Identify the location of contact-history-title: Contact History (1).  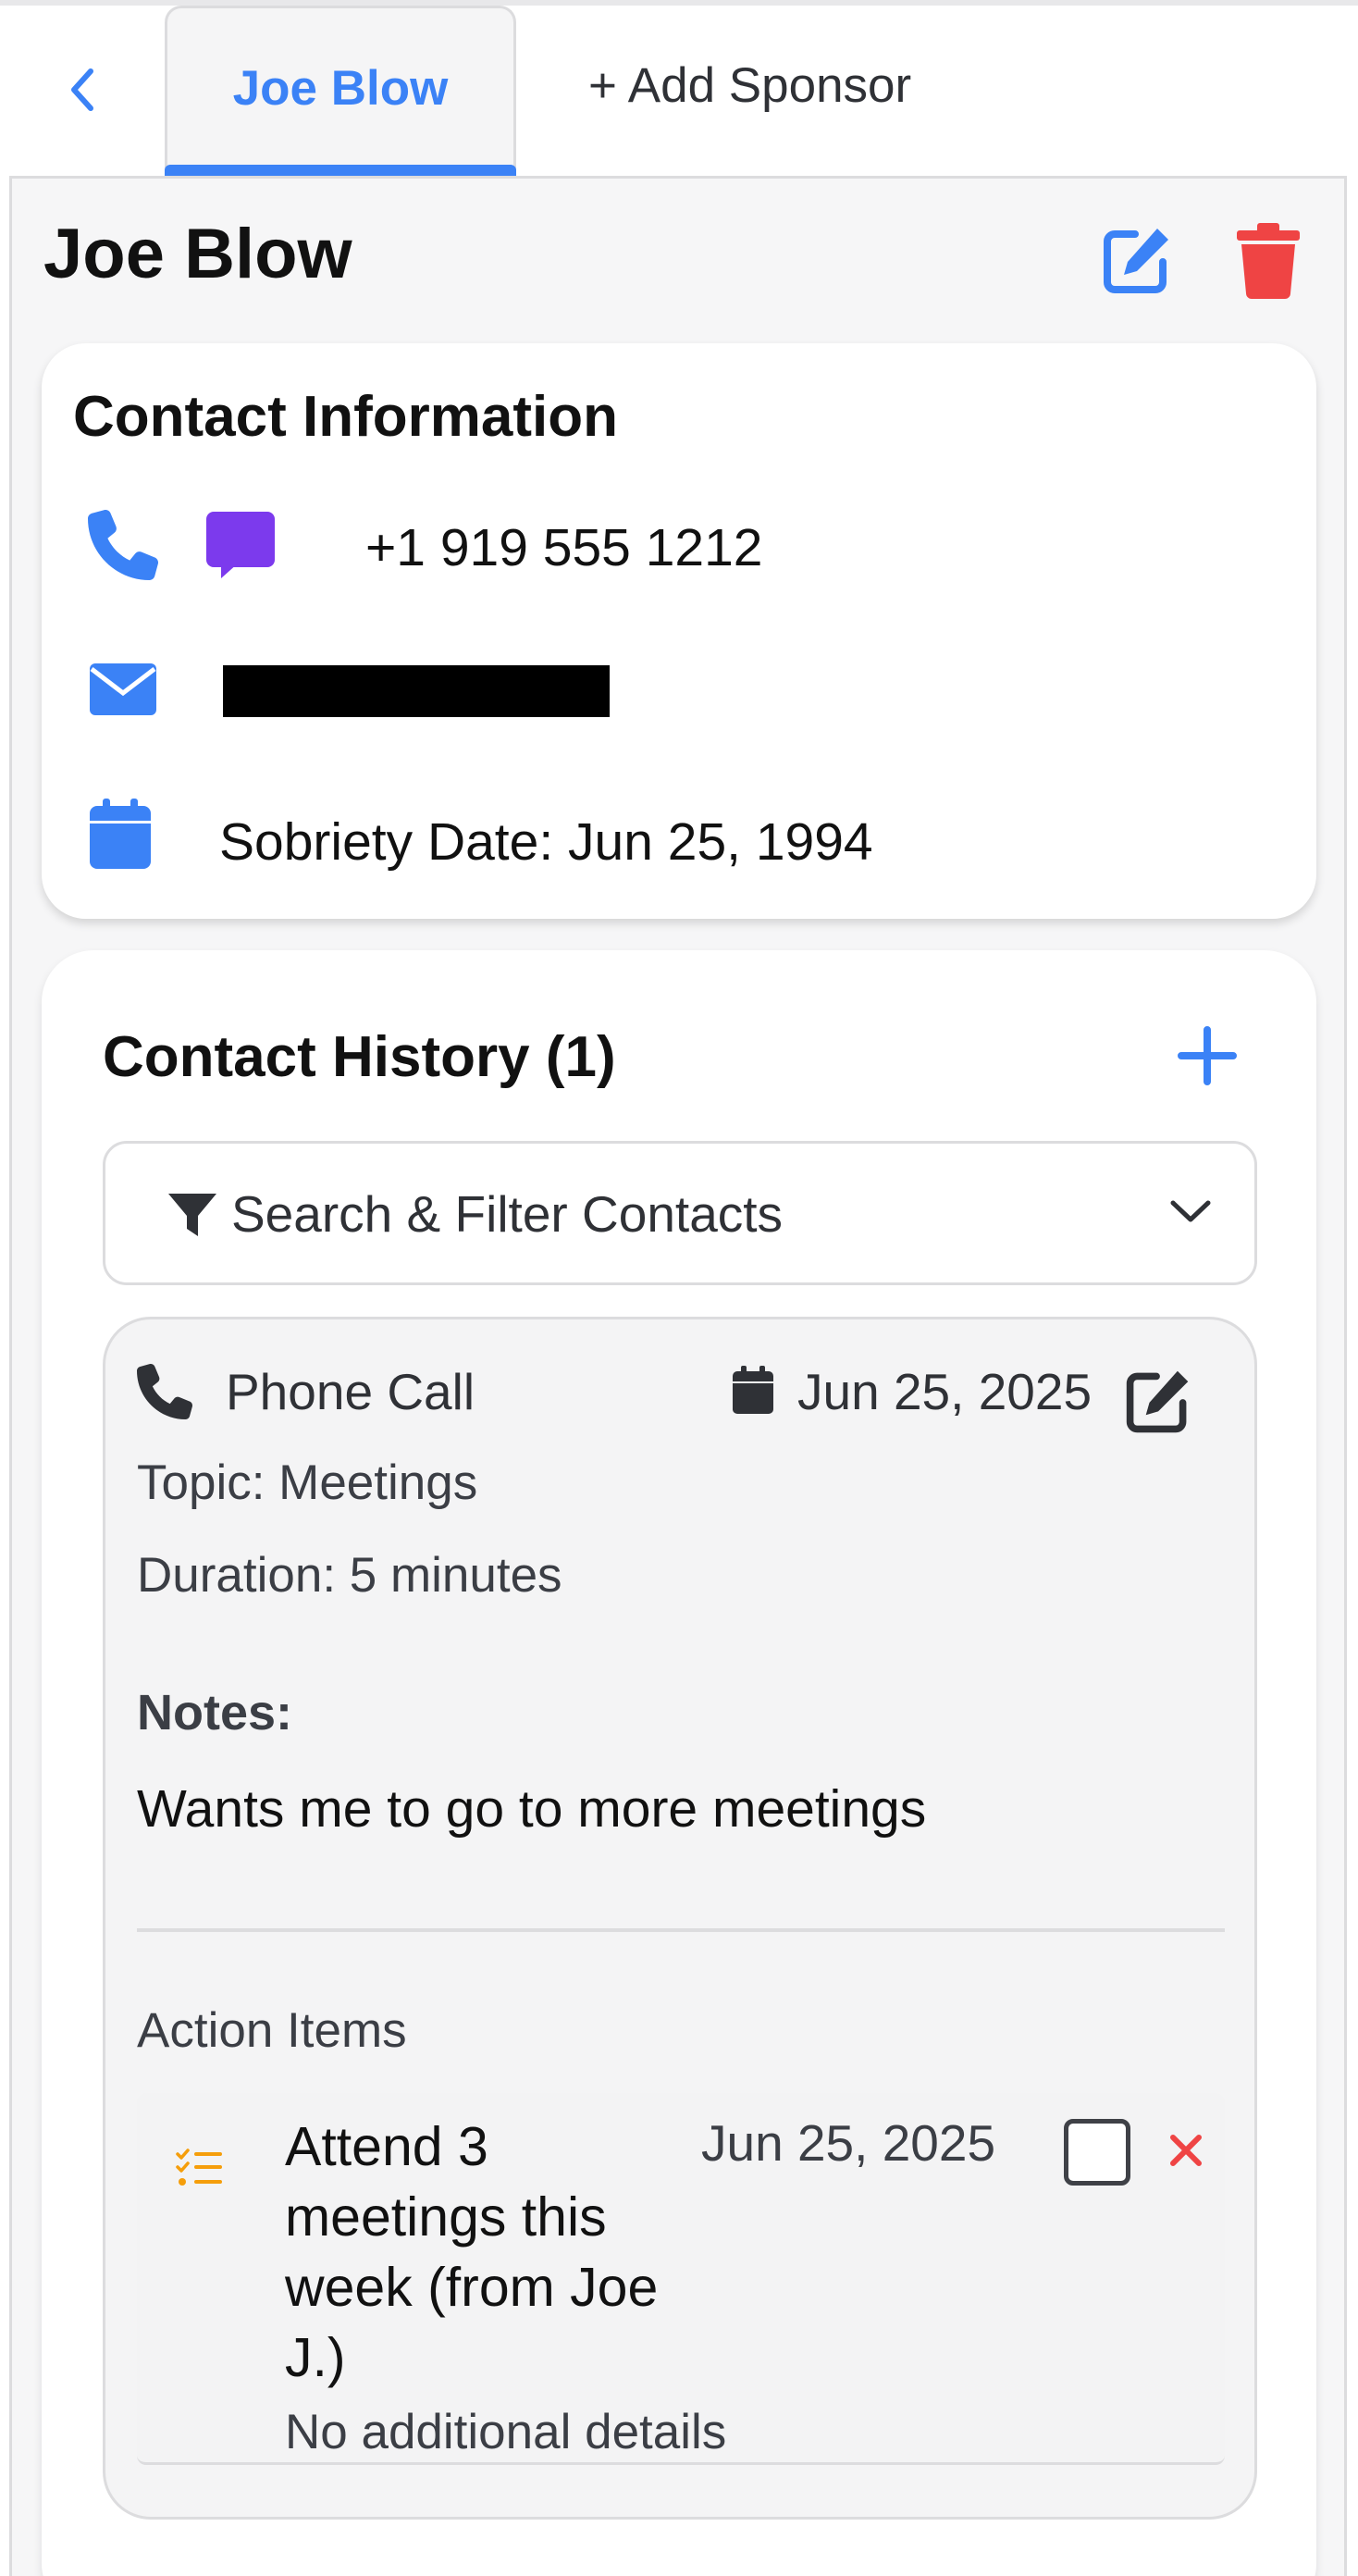
(359, 1057).